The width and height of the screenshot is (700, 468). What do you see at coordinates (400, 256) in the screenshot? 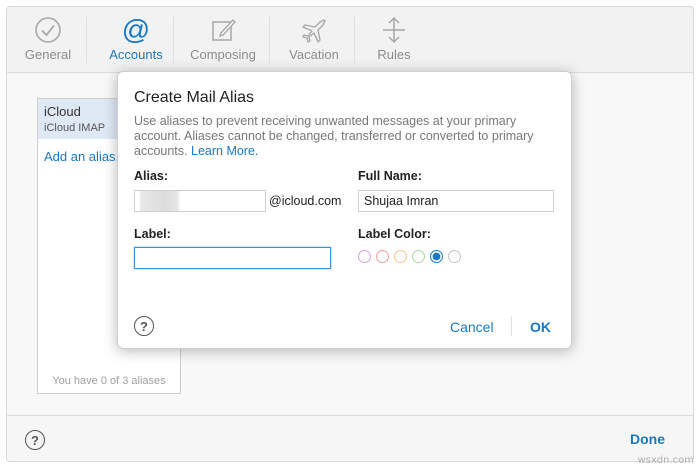
I see `color-swatch-orange` at bounding box center [400, 256].